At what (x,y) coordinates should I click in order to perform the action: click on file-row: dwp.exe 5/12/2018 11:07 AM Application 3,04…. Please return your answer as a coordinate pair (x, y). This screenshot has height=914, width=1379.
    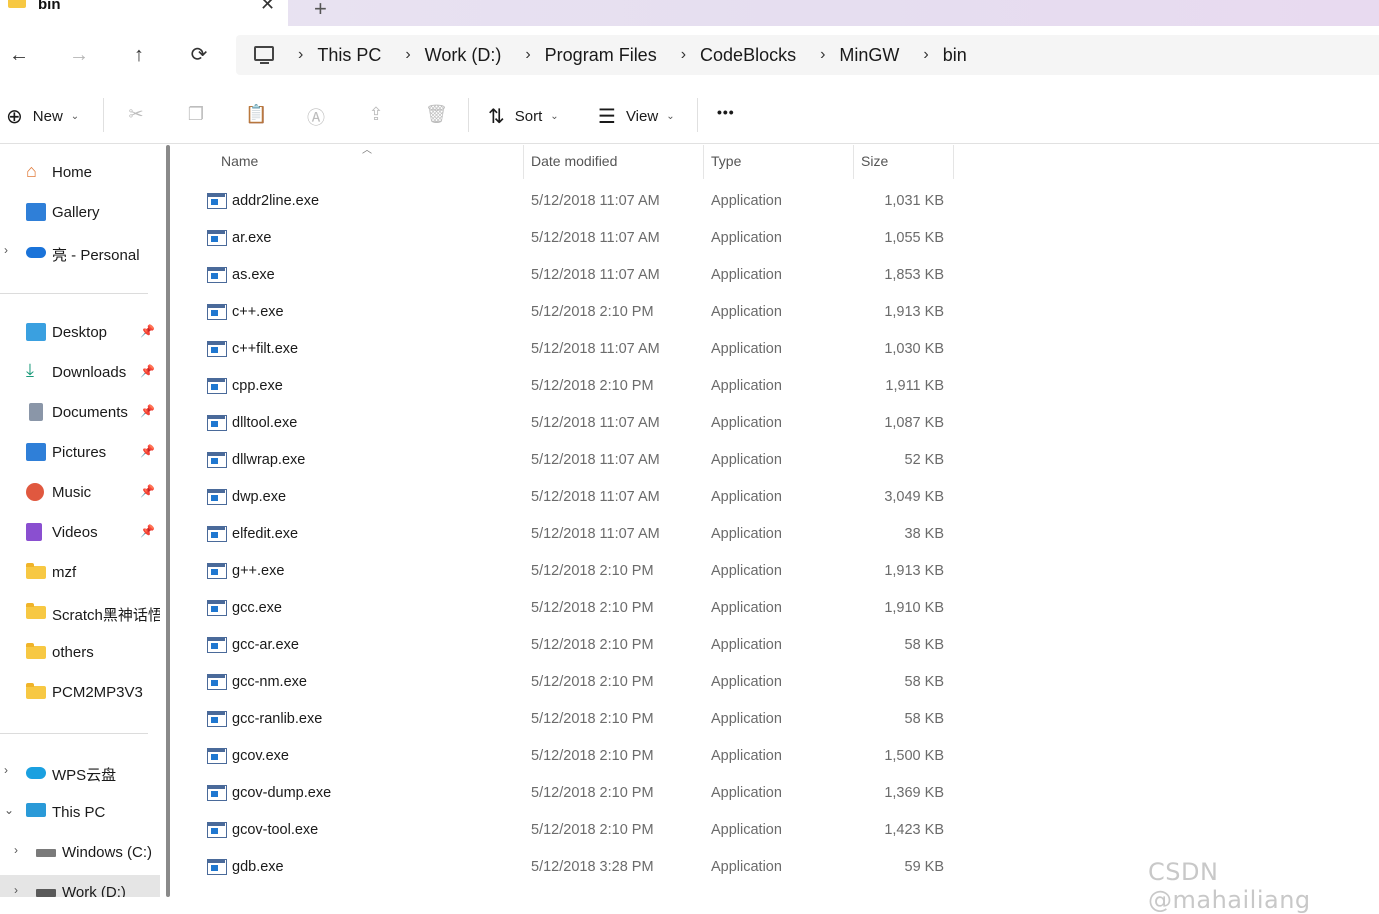
    Looking at the image, I should click on (680, 497).